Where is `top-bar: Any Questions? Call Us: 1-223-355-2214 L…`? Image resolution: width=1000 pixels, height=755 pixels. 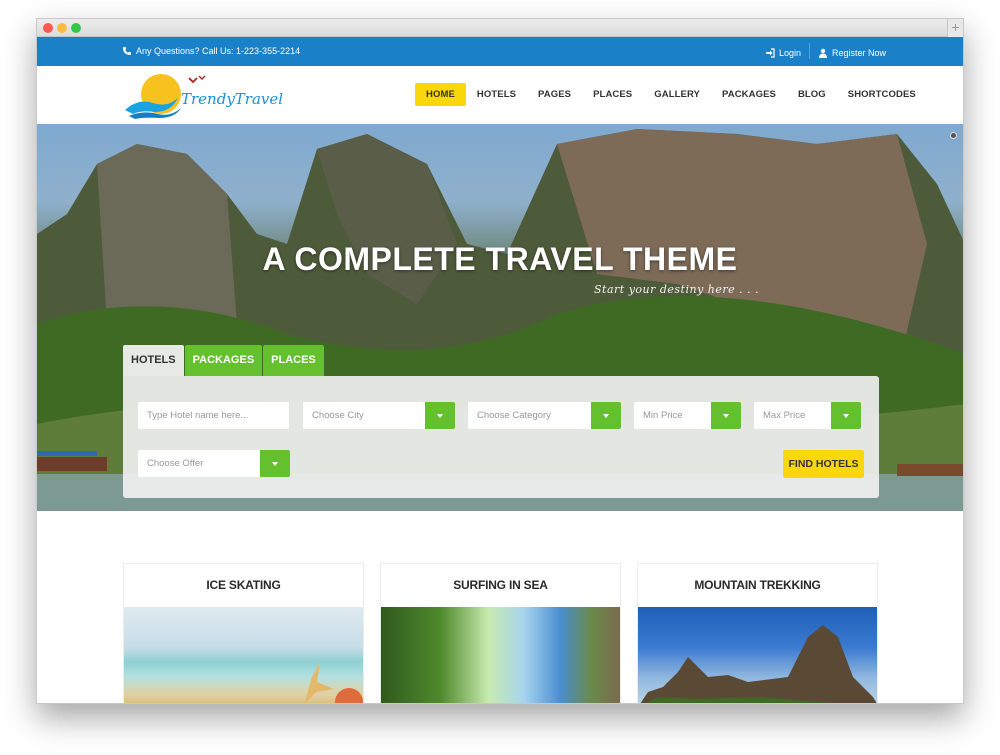
top-bar: Any Questions? Call Us: 1-223-355-2214 L… is located at coordinates (500, 51).